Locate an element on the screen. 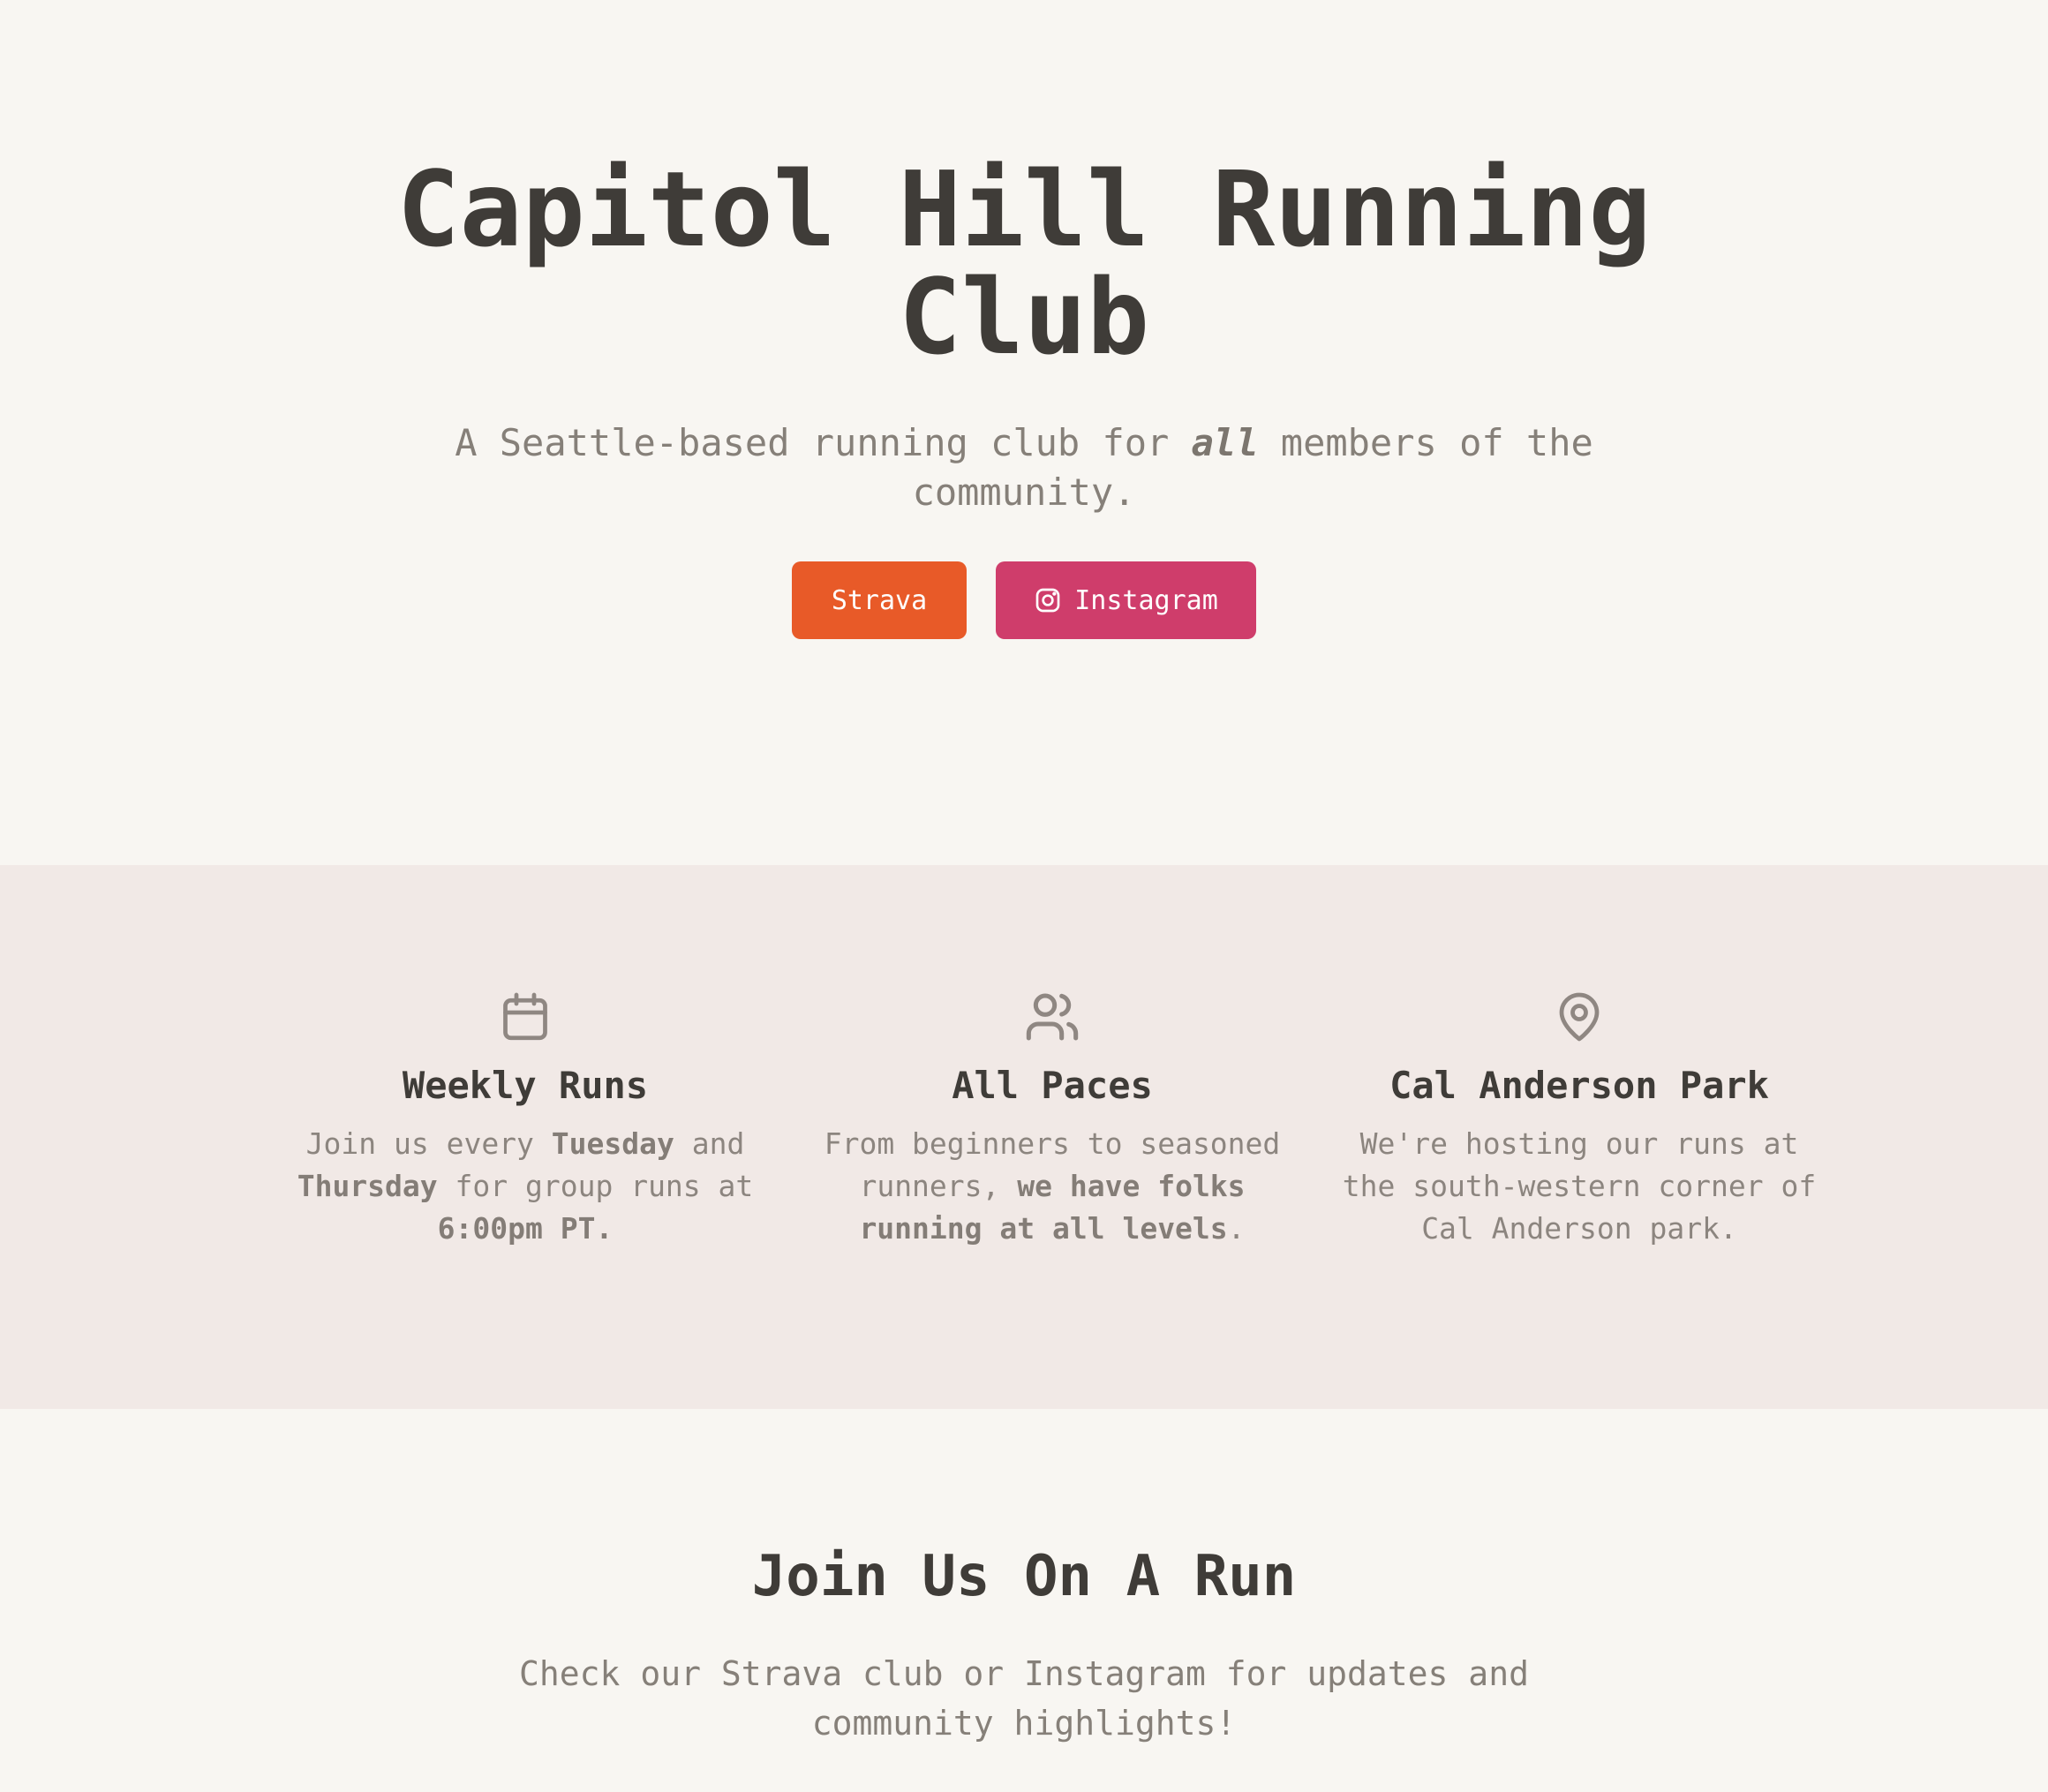 The height and width of the screenshot is (1792, 2048). instagram-icon is located at coordinates (1048, 600).